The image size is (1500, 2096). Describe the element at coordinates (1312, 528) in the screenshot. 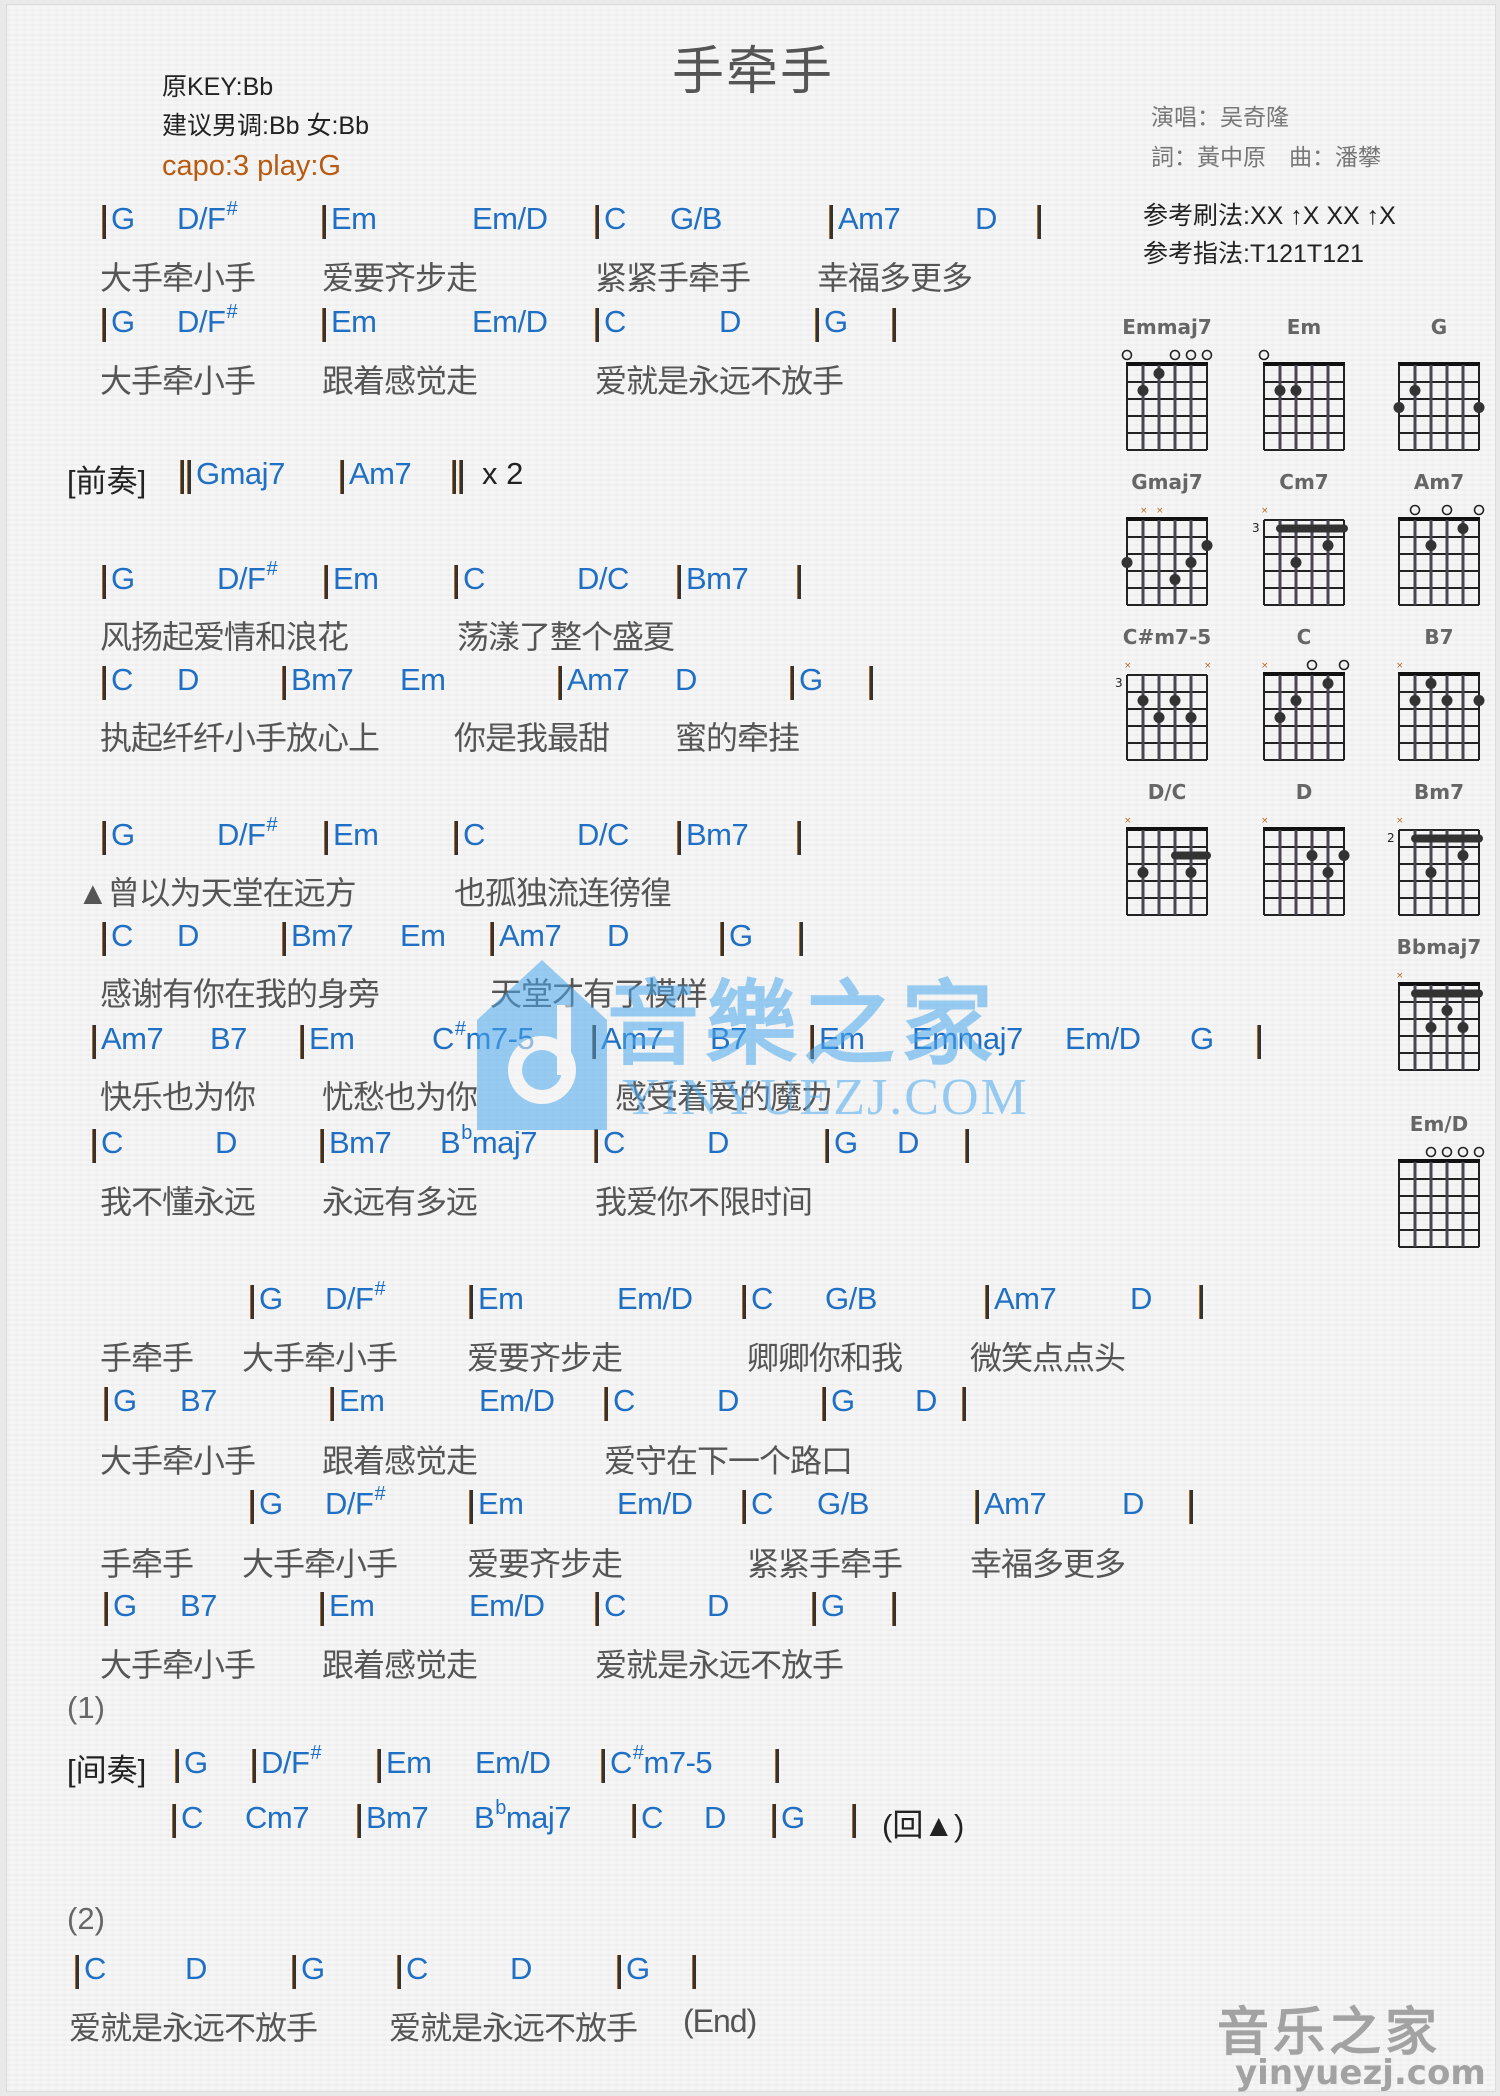

I see `barre-bar` at that location.